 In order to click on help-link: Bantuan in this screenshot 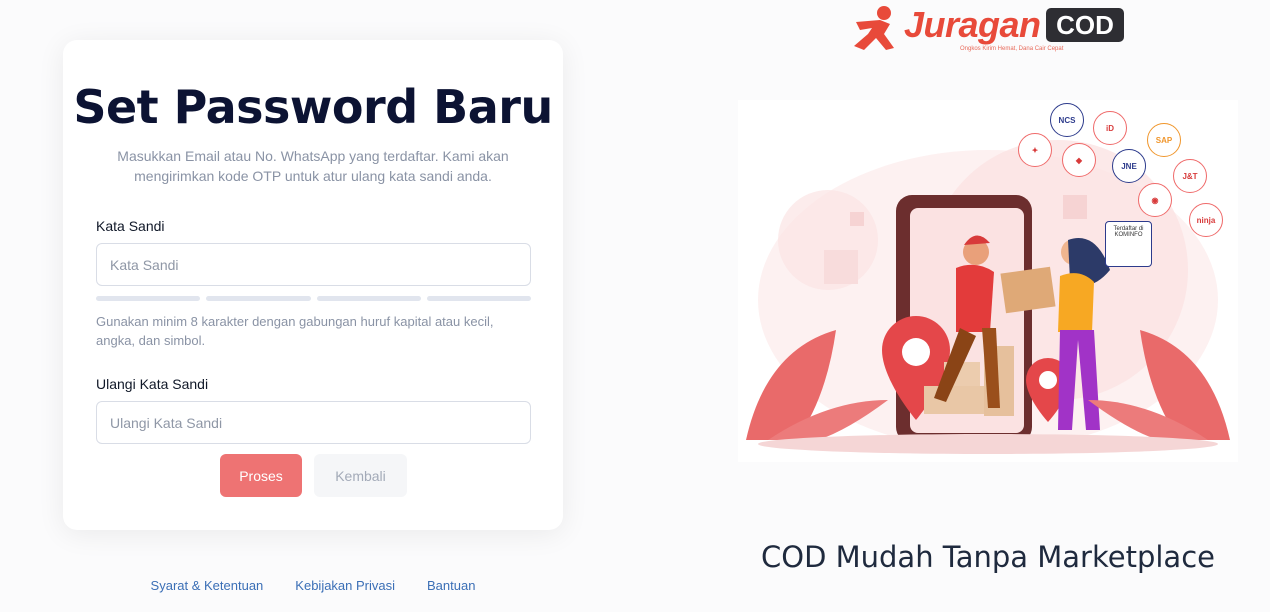, I will do `click(451, 585)`.